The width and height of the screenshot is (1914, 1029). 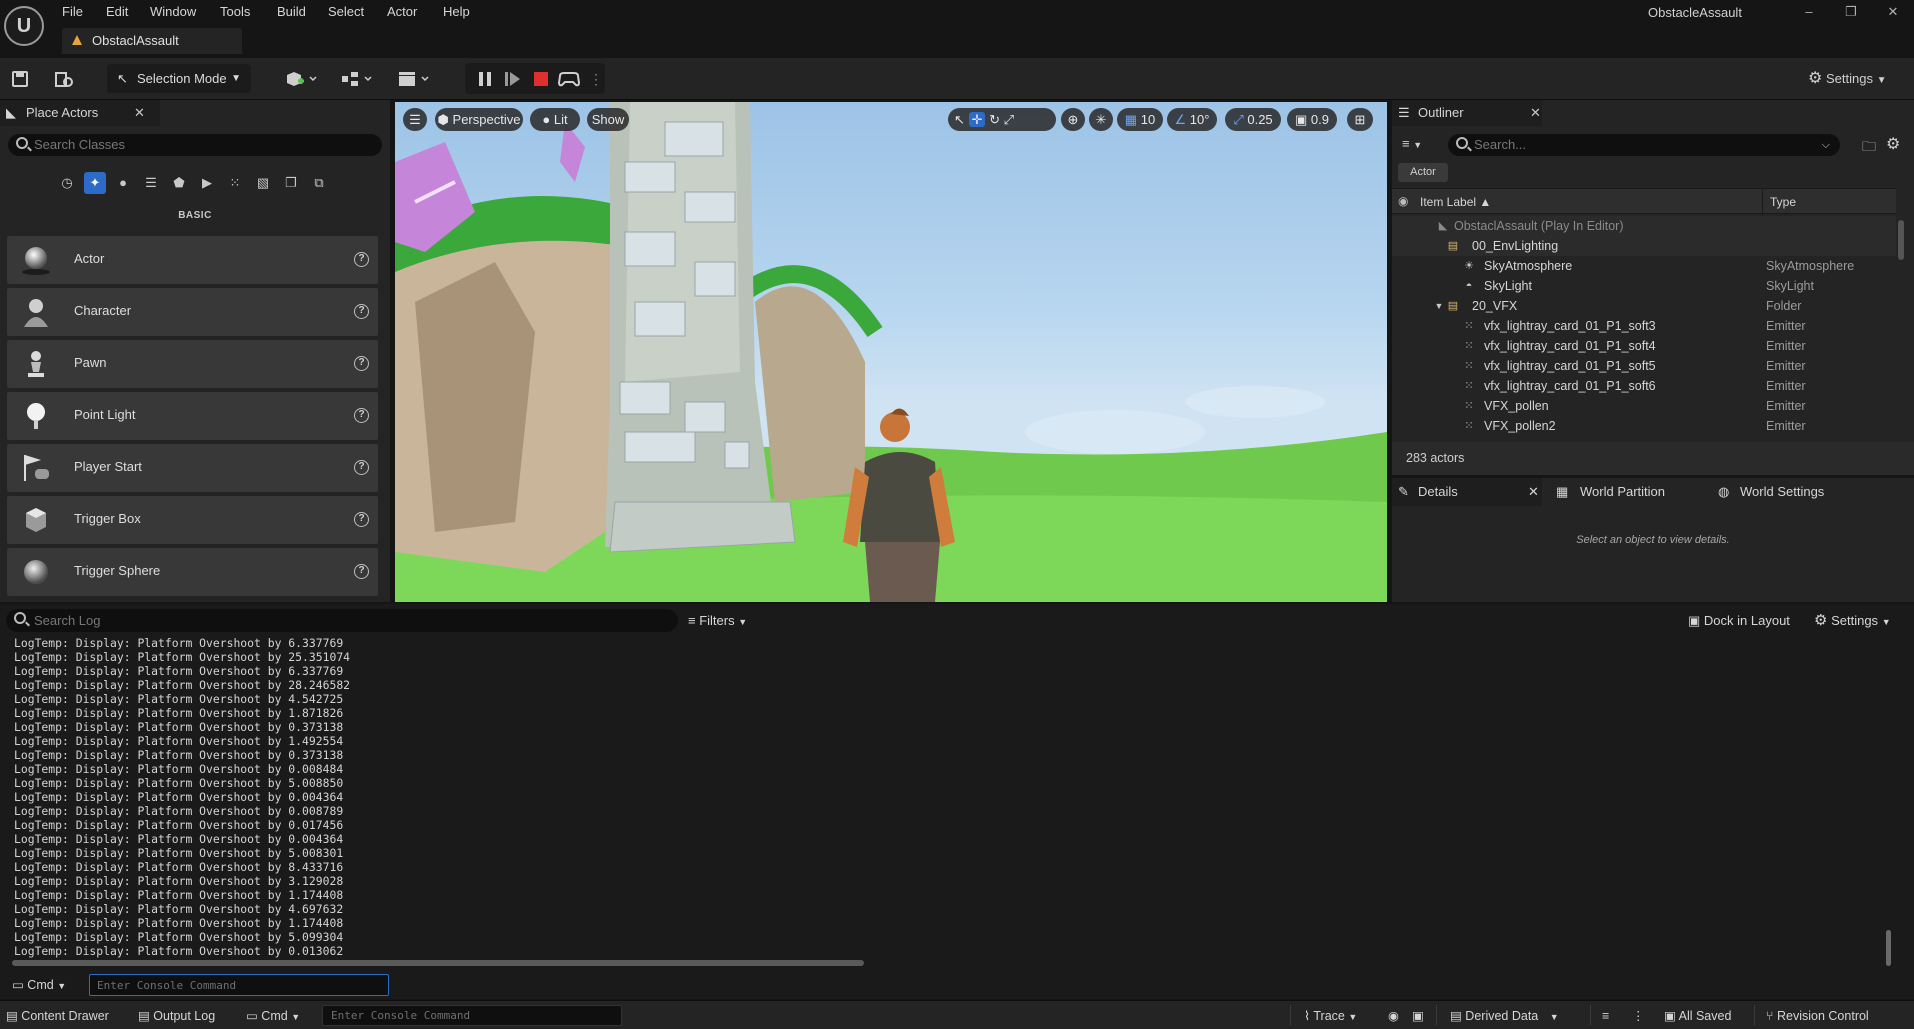 I want to click on minimize-button: –, so click(x=1809, y=12).